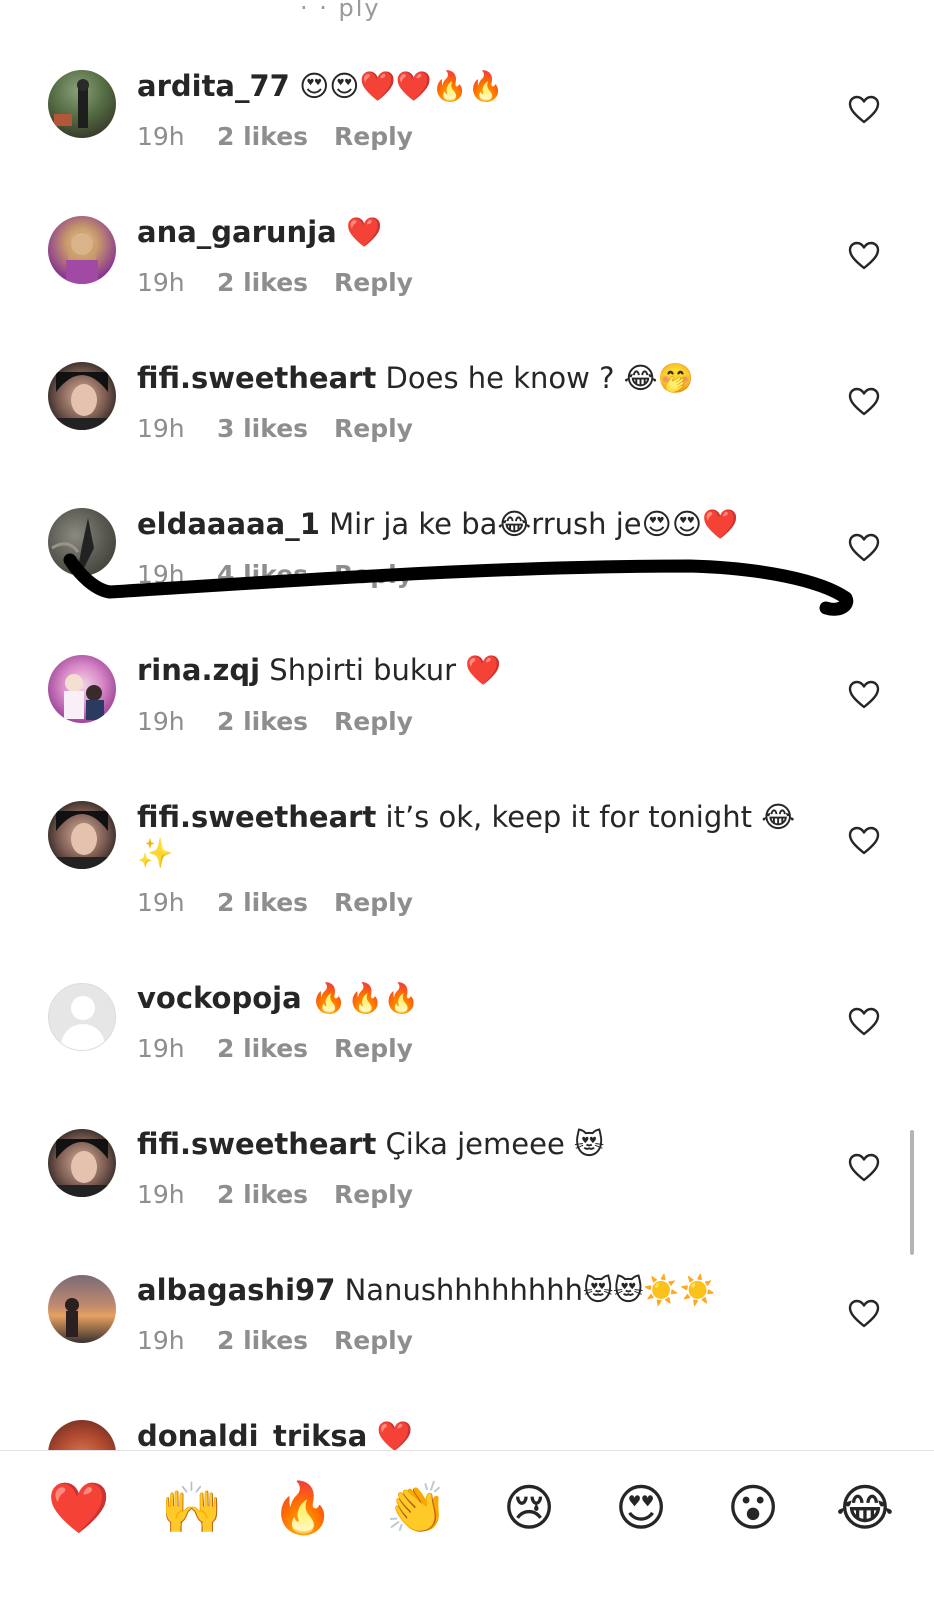 The width and height of the screenshot is (934, 1603). What do you see at coordinates (753, 1508) in the screenshot?
I see `reaction-surprised-face-icon: 😮` at bounding box center [753, 1508].